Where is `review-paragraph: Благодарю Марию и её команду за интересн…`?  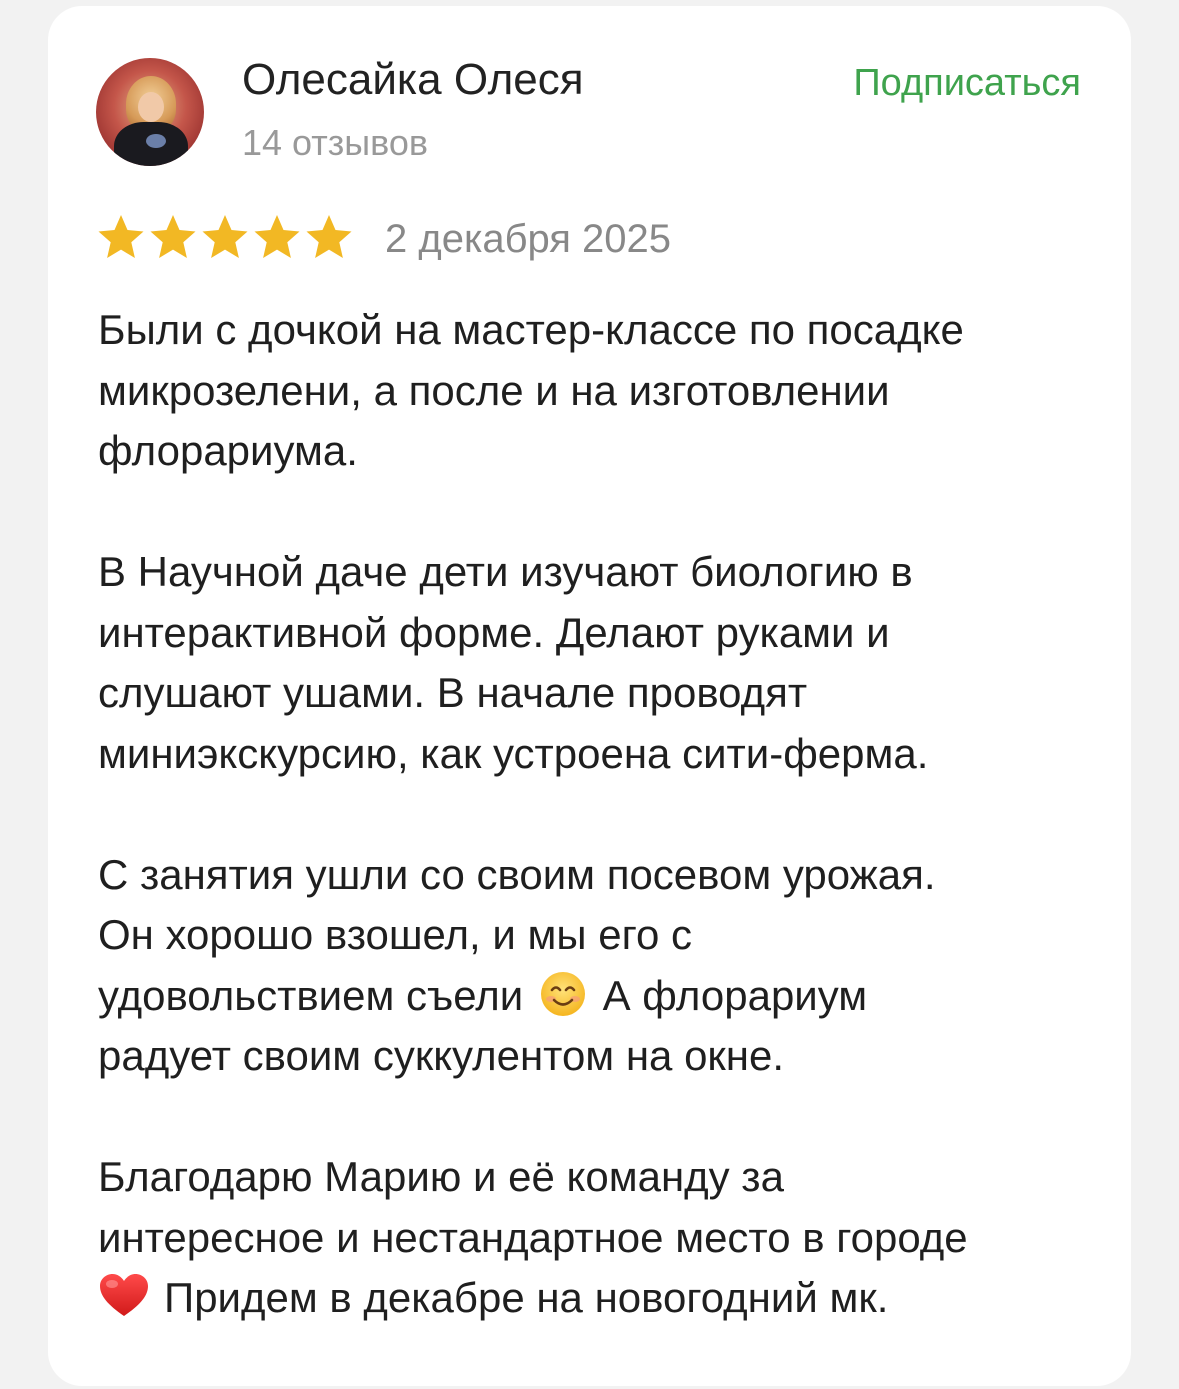
review-paragraph: Благодарю Марию и её команду за интересн… is located at coordinates (598, 1238).